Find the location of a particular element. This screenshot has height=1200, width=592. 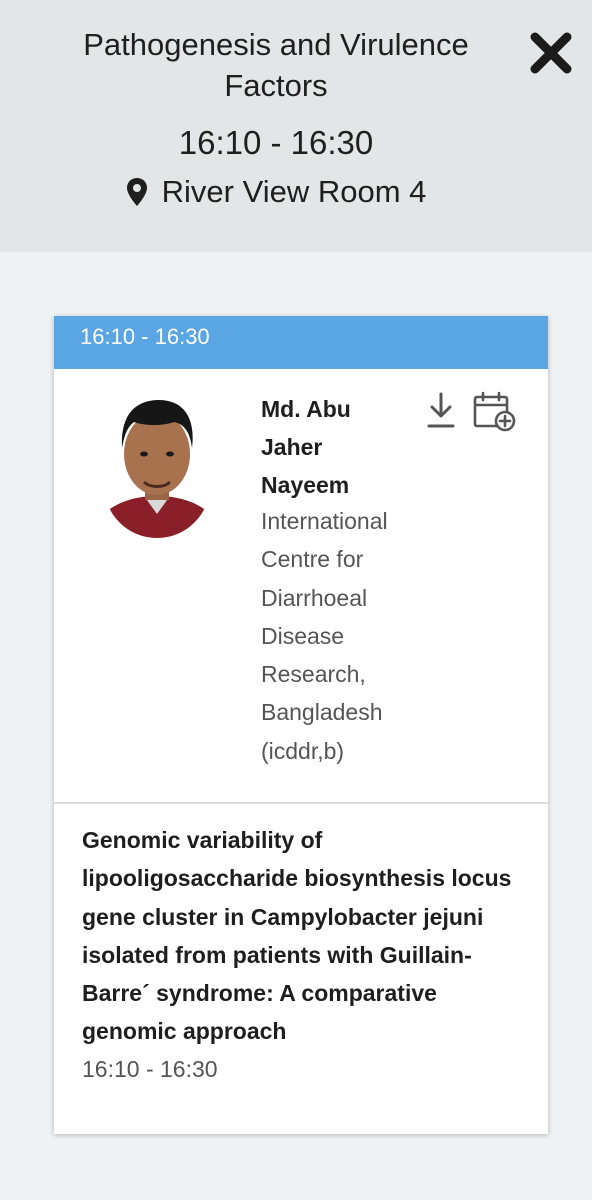

talk-time: 16:10 - 16:30 is located at coordinates (150, 1069).